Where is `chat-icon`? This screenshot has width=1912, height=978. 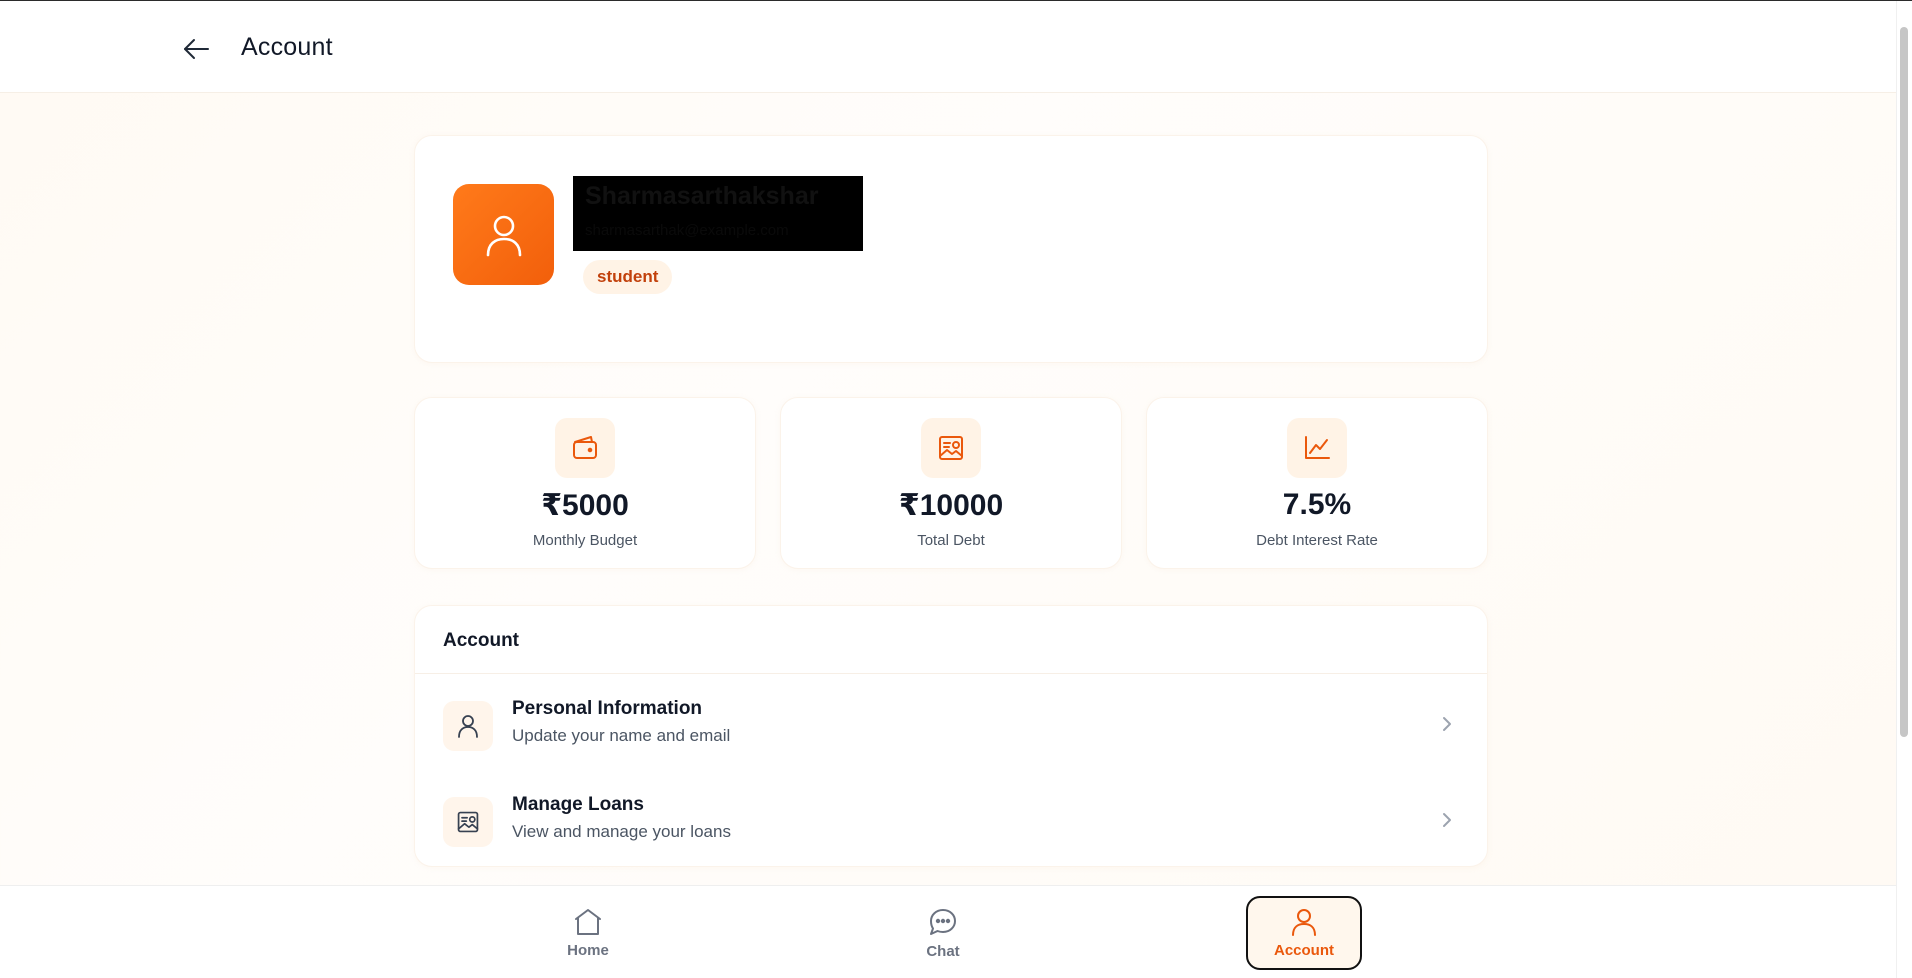
chat-icon is located at coordinates (943, 921).